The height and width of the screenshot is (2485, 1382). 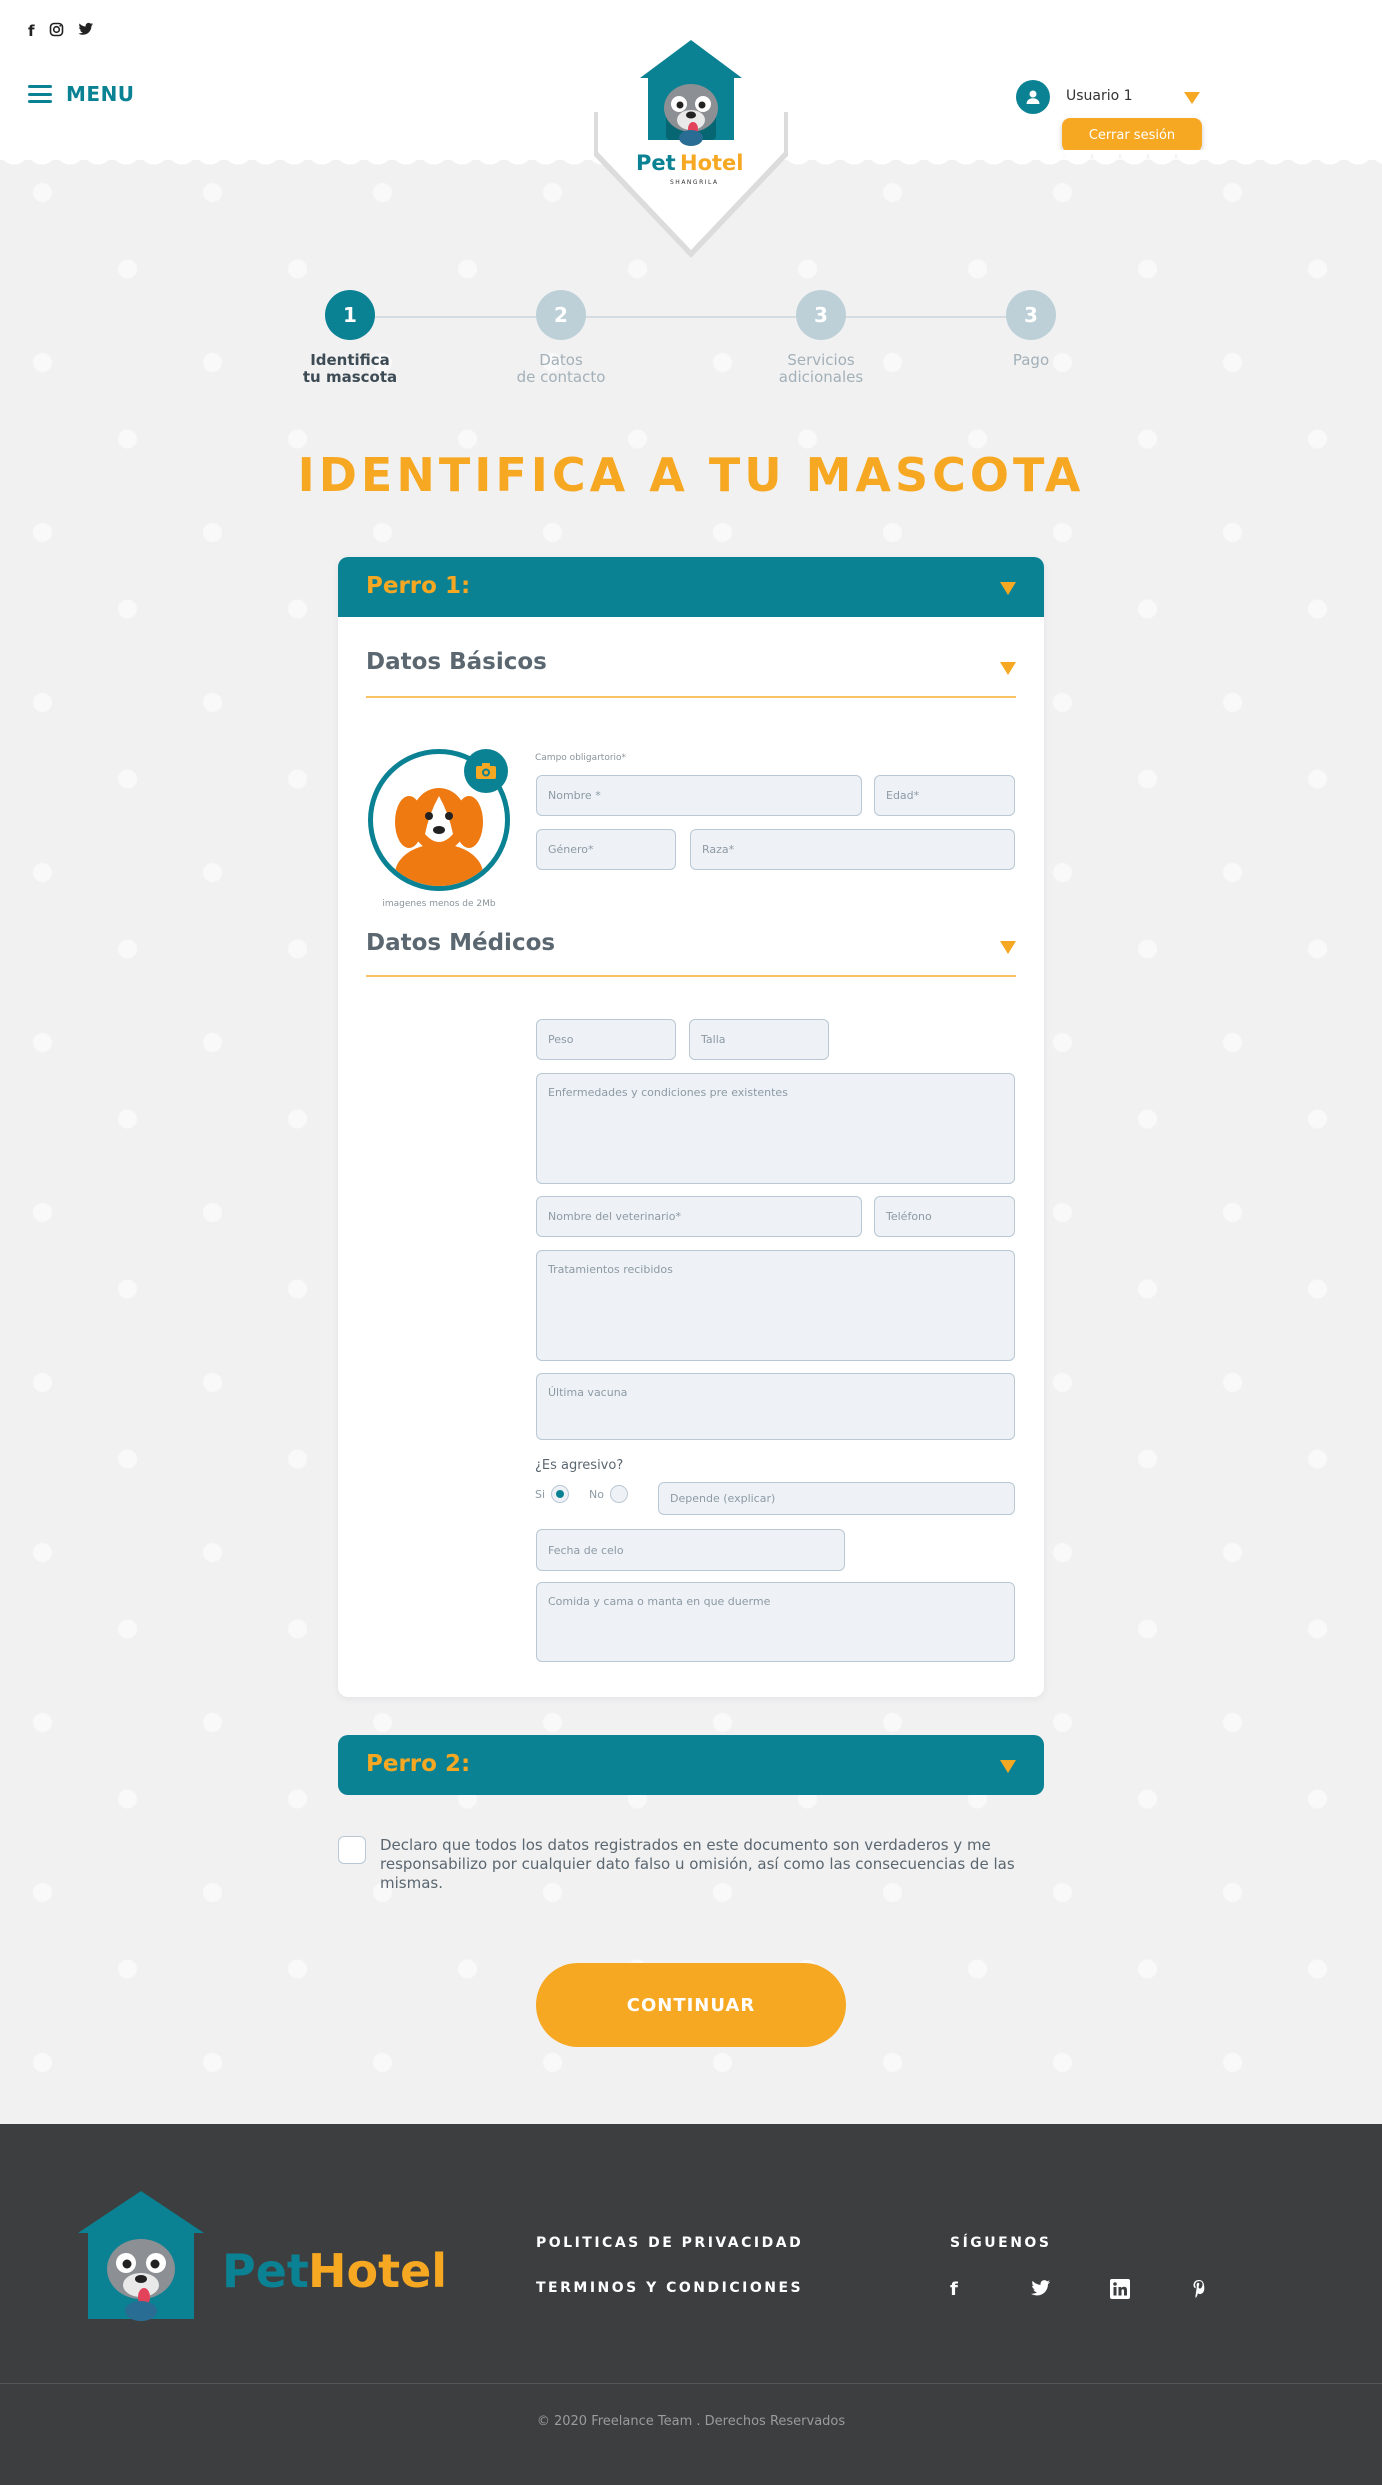 I want to click on menu-label: MENU, so click(x=100, y=94).